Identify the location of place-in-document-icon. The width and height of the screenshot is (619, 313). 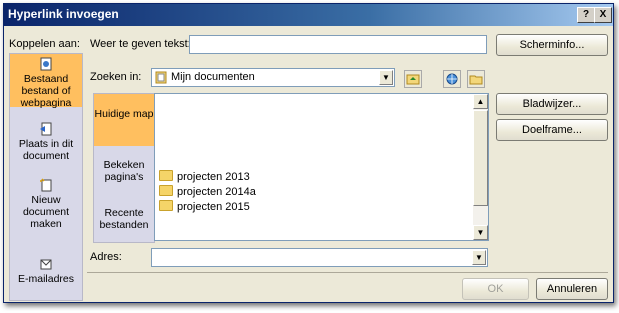
(46, 129).